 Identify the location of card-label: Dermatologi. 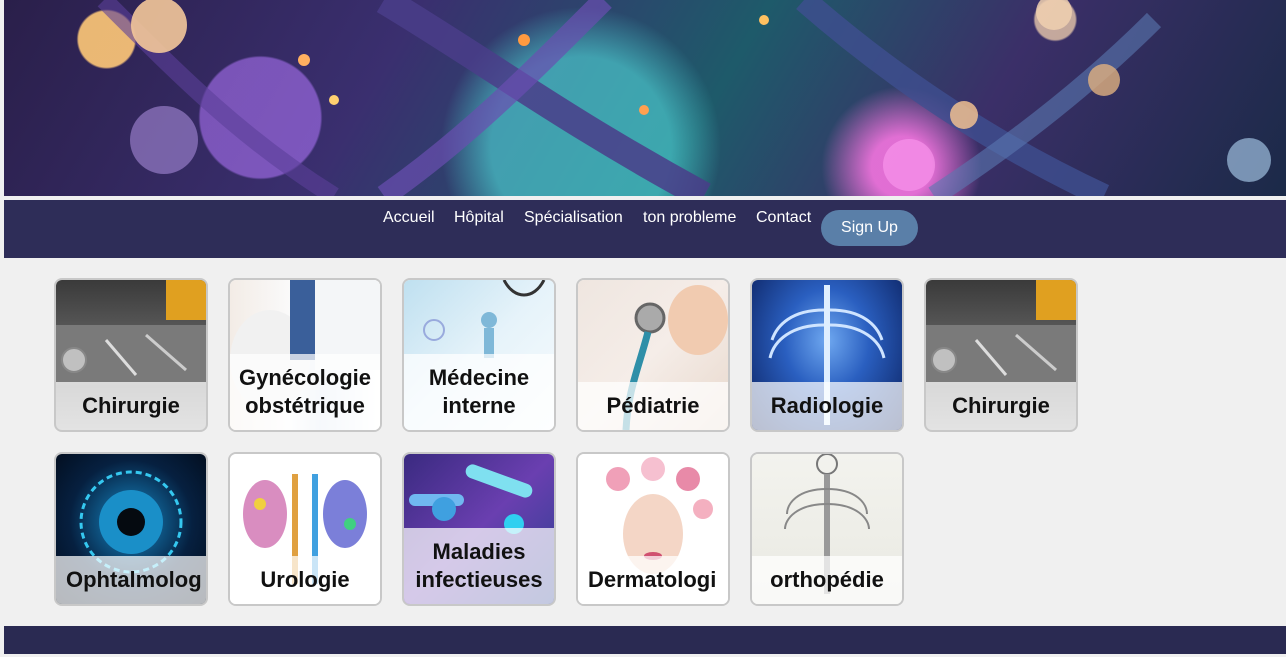
(653, 580).